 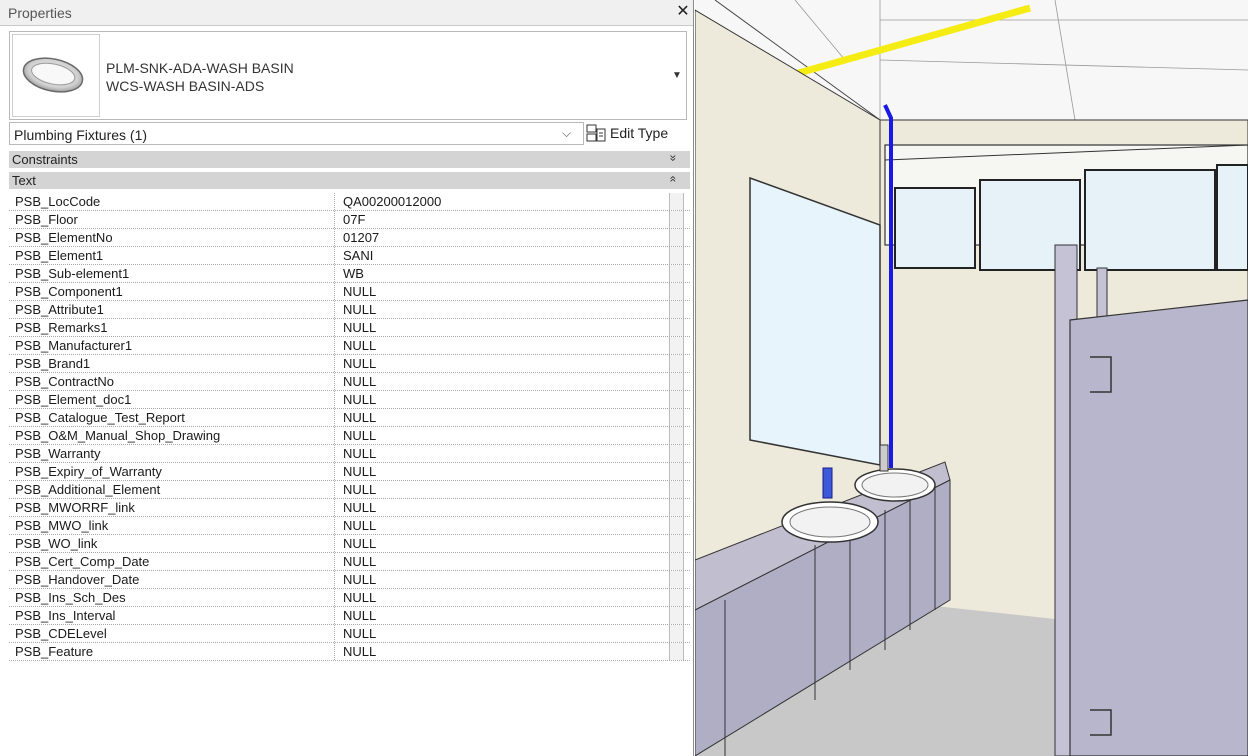 I want to click on group-header-text: Text «, so click(x=349, y=180).